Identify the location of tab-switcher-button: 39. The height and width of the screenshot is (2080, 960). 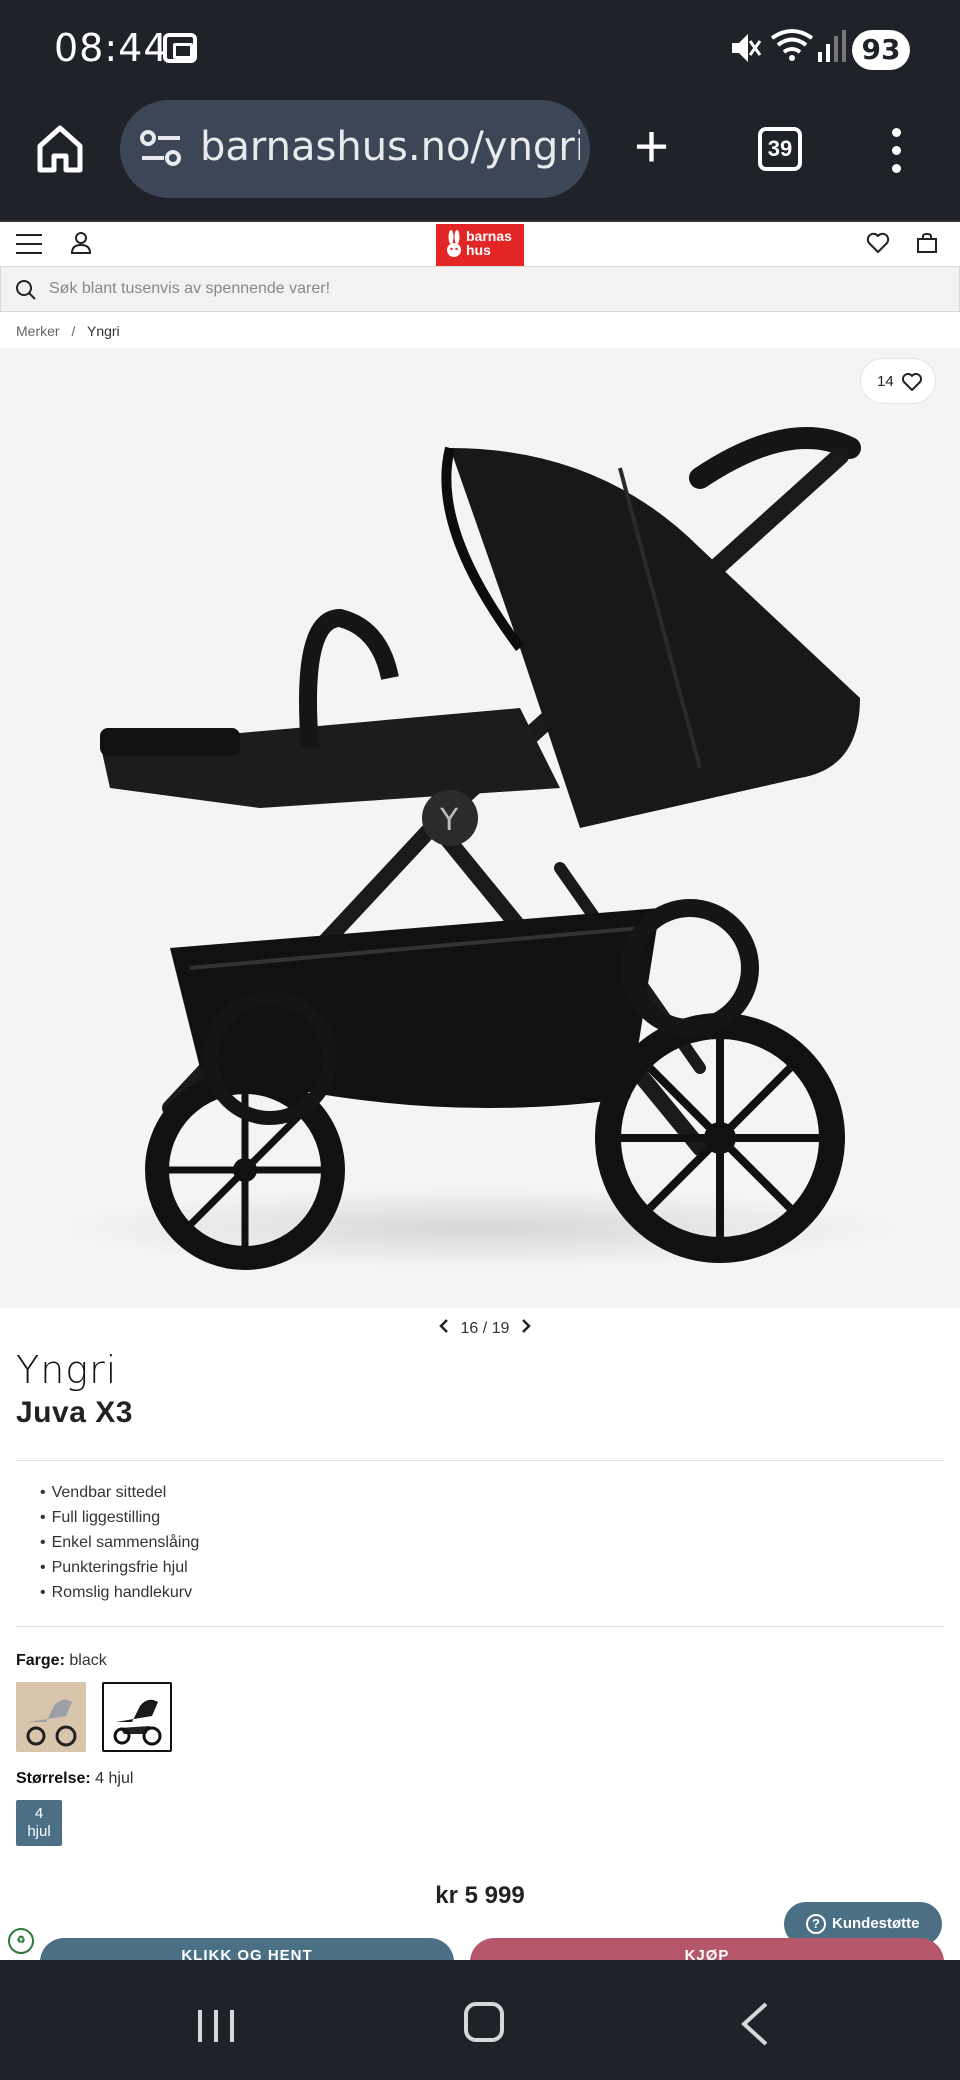
(780, 149).